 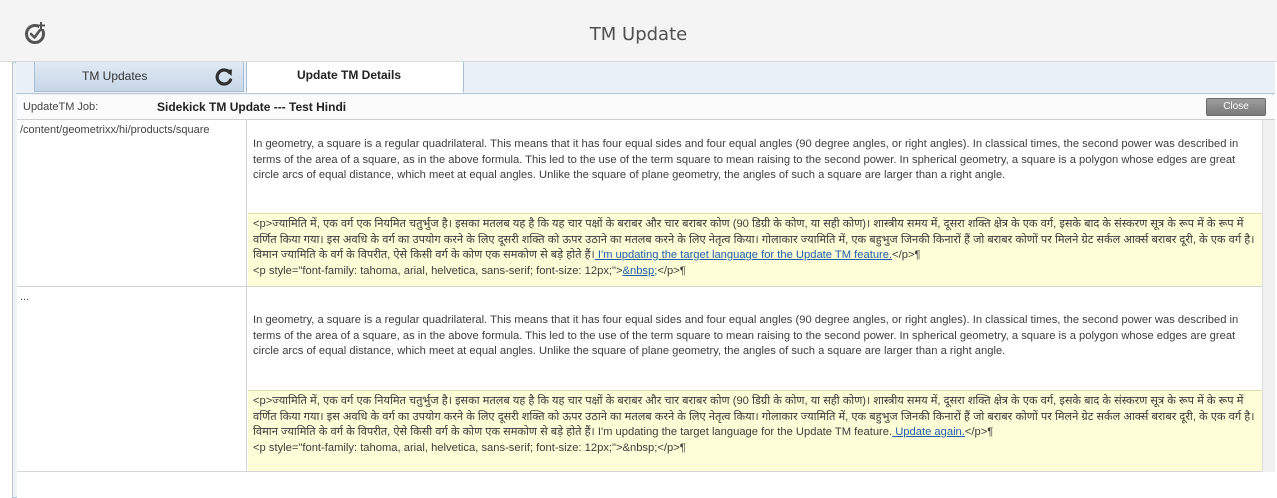 I want to click on title-bar: TM Update, so click(x=638, y=31).